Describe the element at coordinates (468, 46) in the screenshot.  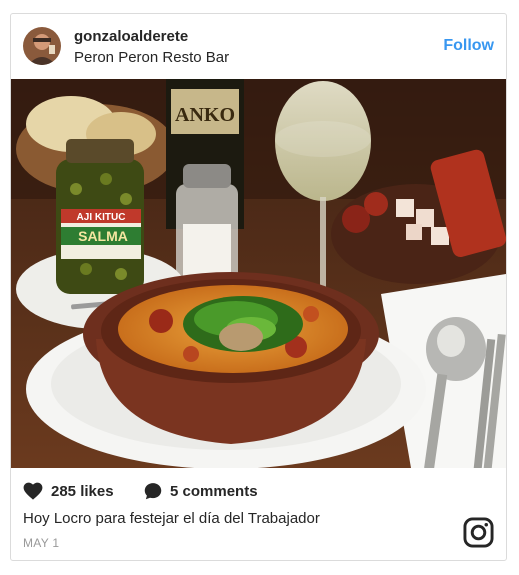
I see `follow-button: Follow` at that location.